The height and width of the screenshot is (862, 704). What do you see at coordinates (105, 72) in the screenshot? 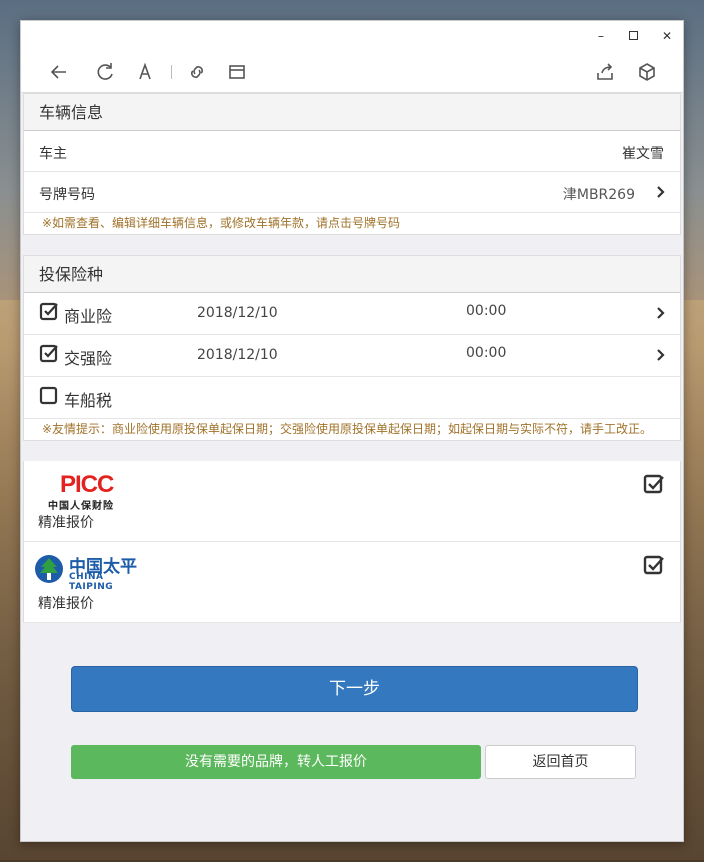
I see `refresh-icon` at bounding box center [105, 72].